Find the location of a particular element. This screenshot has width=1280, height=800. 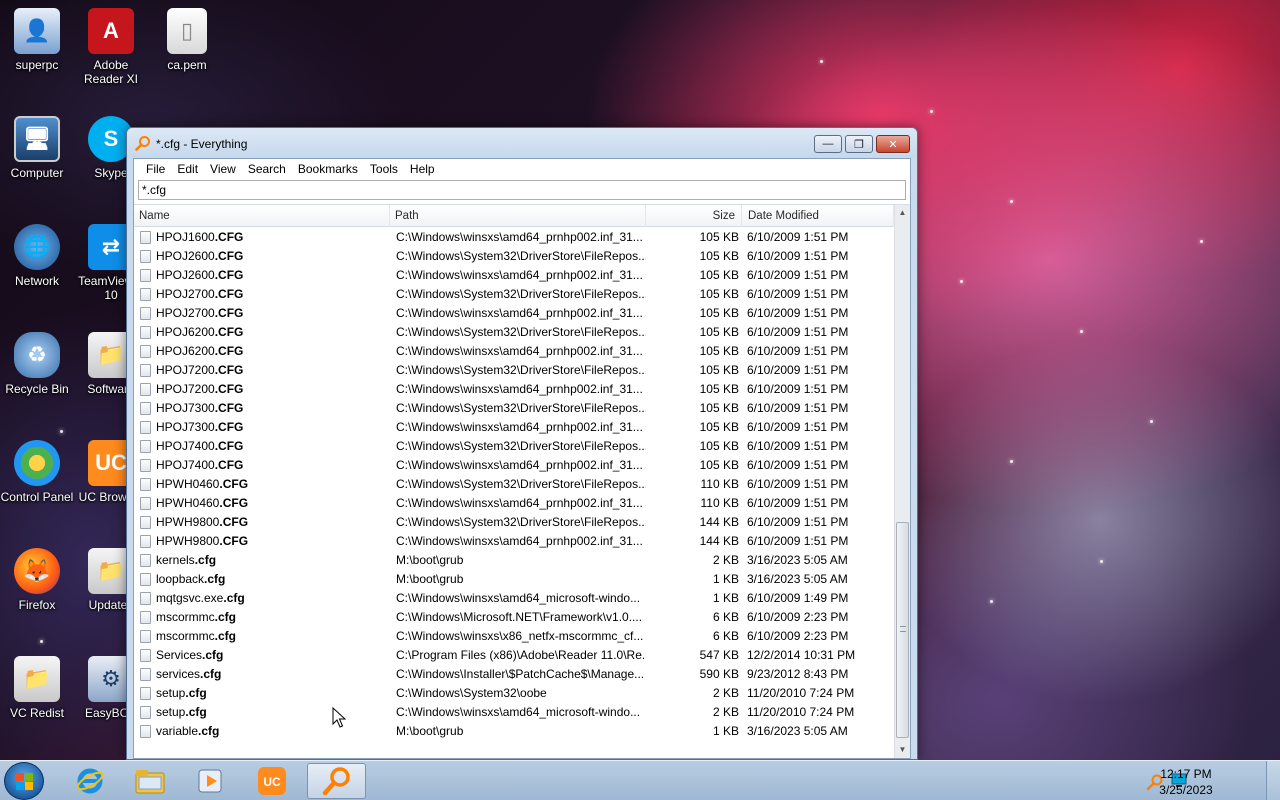

file-name-base: HPWH0460 is located at coordinates (188, 484).